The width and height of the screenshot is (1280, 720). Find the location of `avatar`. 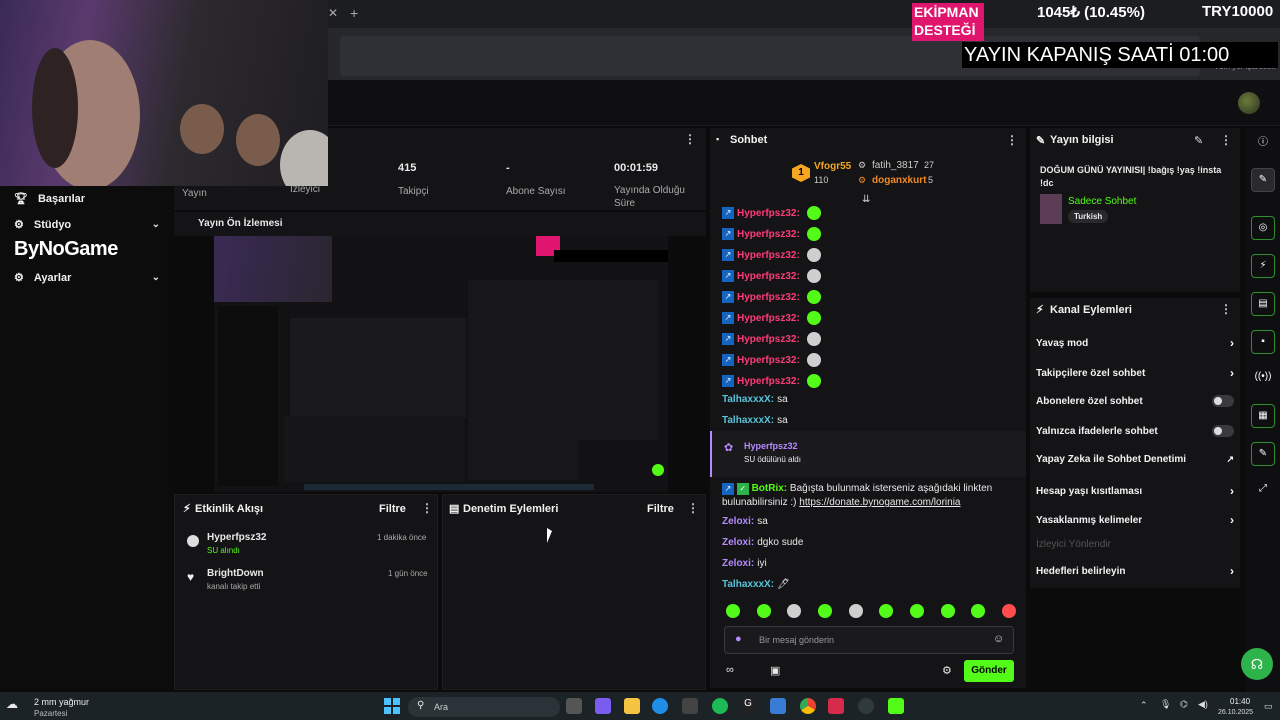

avatar is located at coordinates (1249, 103).